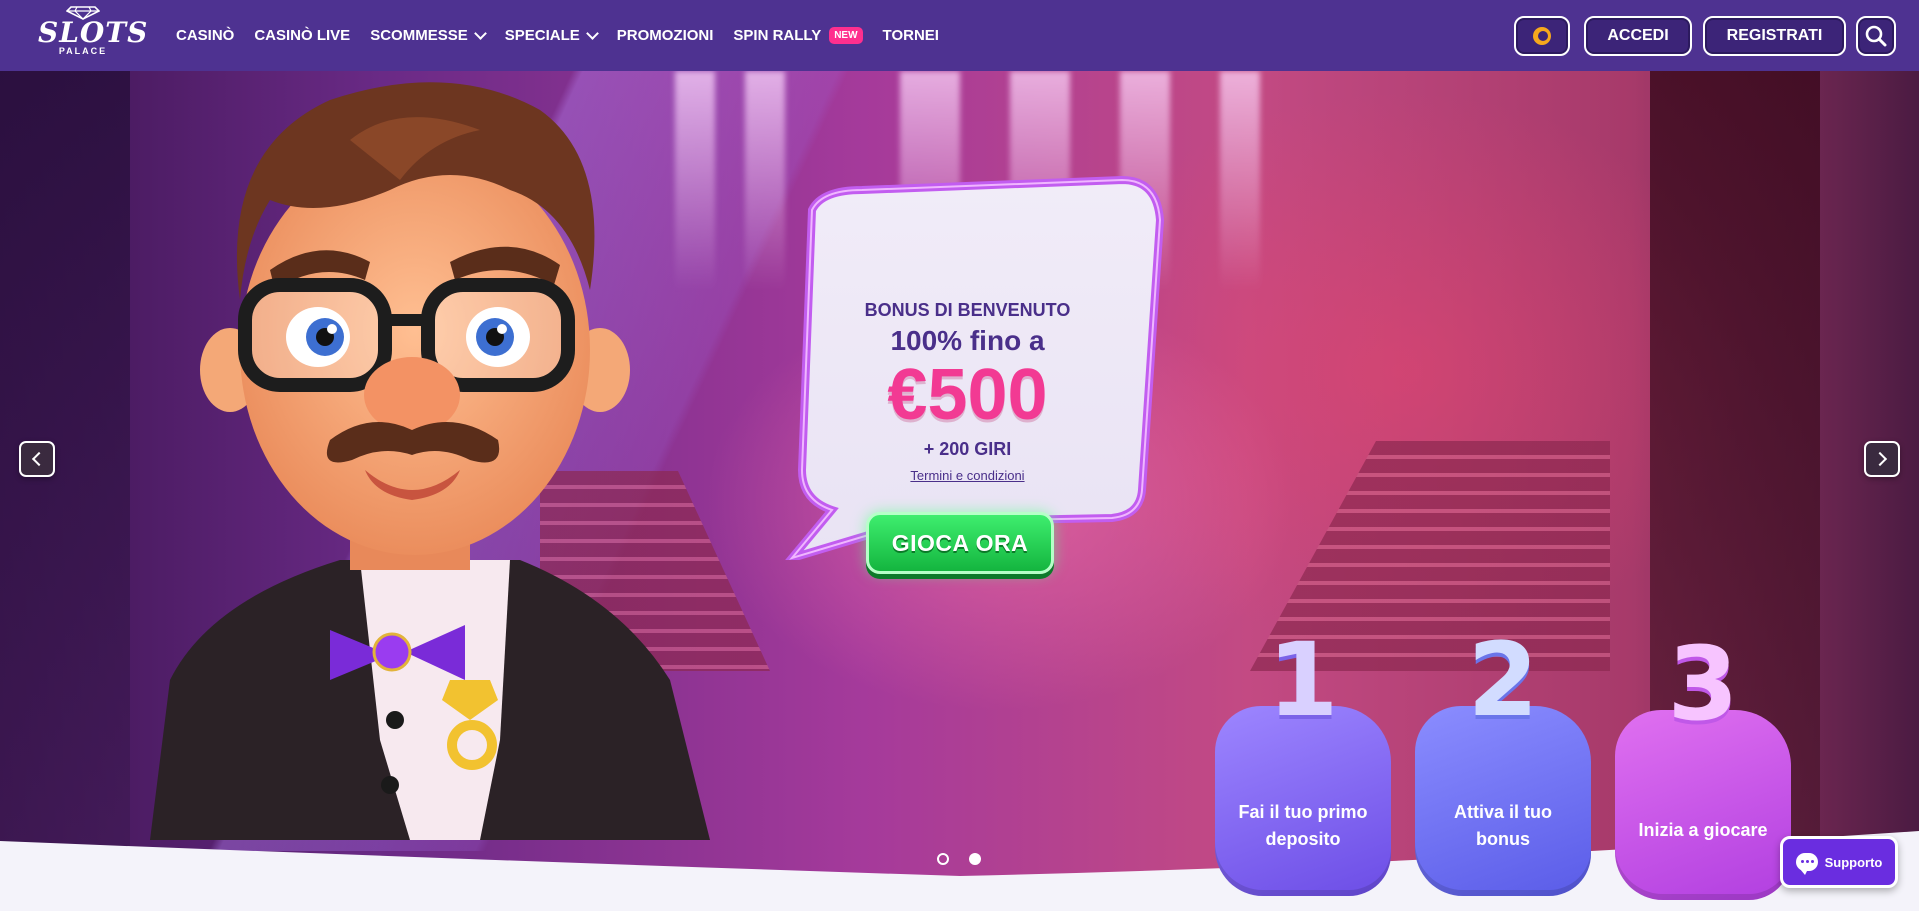 This screenshot has height=911, width=1919. Describe the element at coordinates (967, 475) in the screenshot. I see `terms-link: Termini e condizioni` at that location.